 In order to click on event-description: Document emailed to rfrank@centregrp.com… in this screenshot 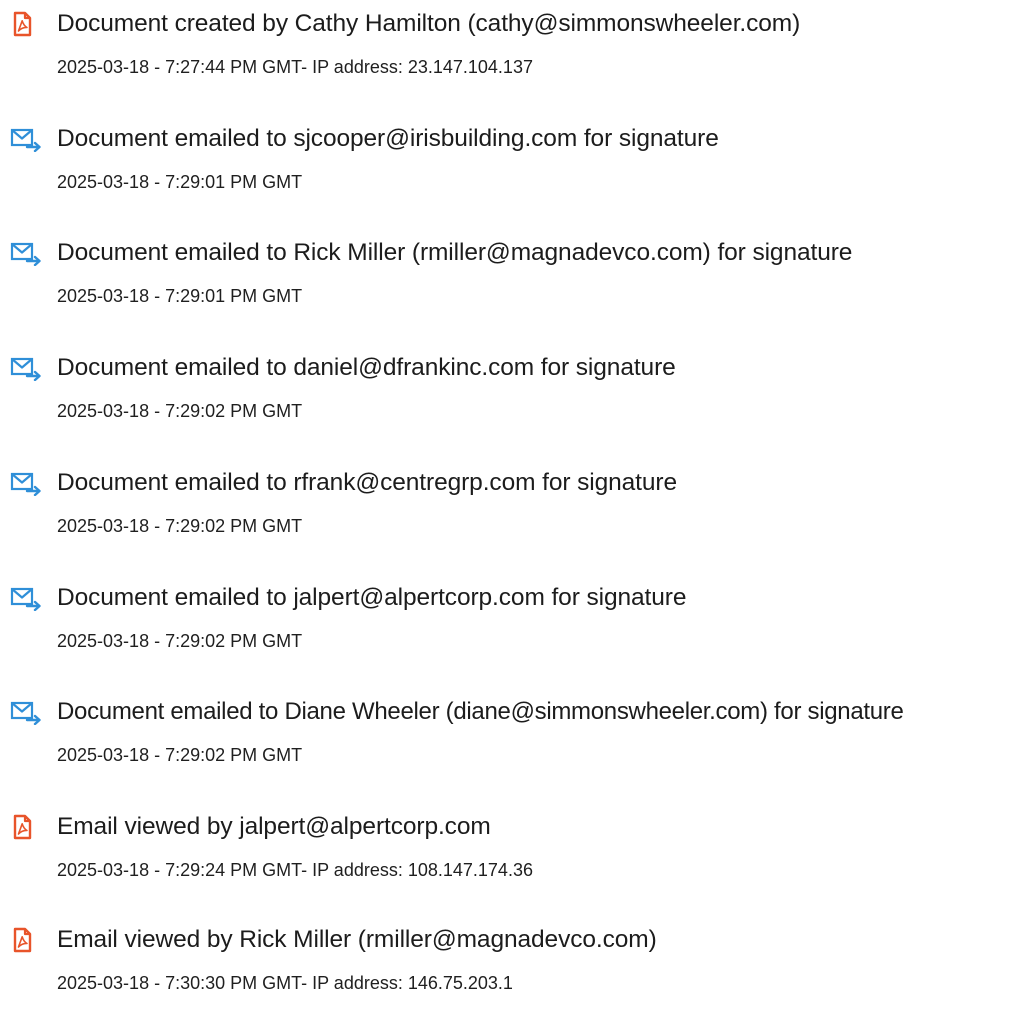, I will do `click(367, 482)`.